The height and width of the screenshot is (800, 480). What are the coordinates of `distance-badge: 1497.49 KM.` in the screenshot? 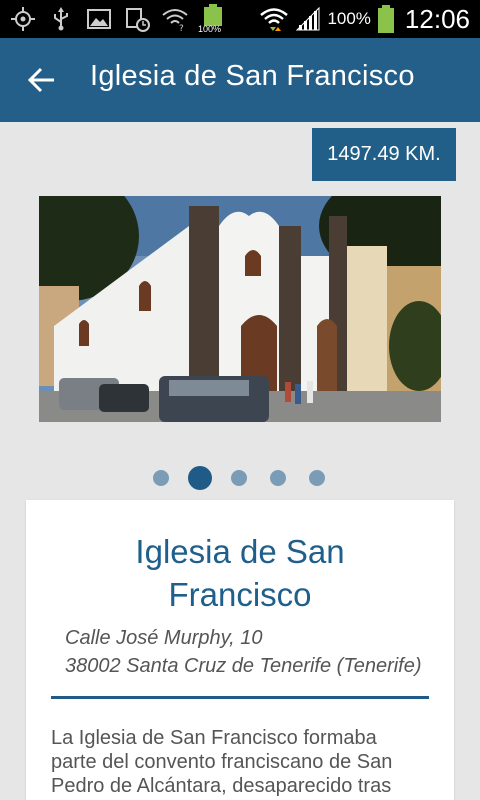 It's located at (384, 154).